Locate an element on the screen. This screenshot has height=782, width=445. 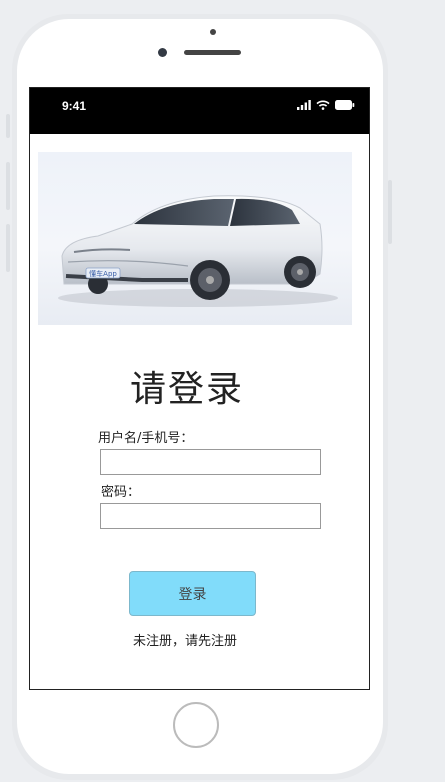
volume-up-button is located at coordinates (8, 186).